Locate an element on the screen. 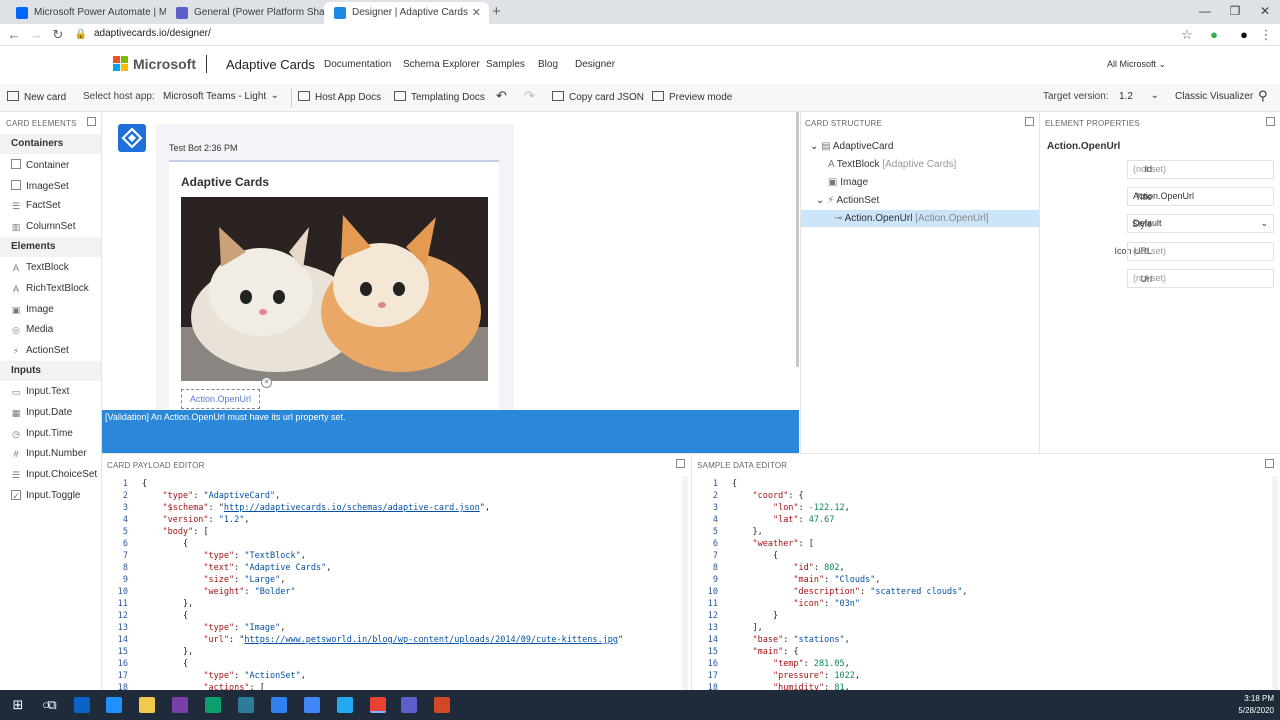 The image size is (1280, 720). tree-node-action-openurl: ⊸ Action.OpenUrl [Action.OpenUrl] is located at coordinates (911, 218).